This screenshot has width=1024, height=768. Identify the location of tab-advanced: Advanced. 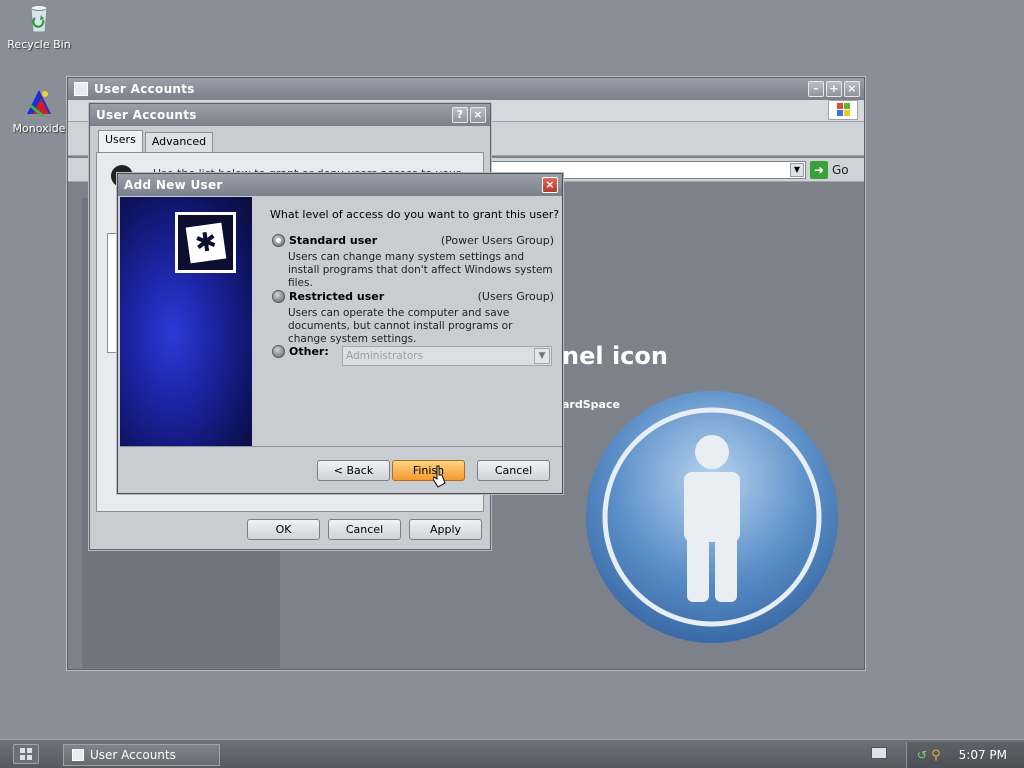
(179, 142).